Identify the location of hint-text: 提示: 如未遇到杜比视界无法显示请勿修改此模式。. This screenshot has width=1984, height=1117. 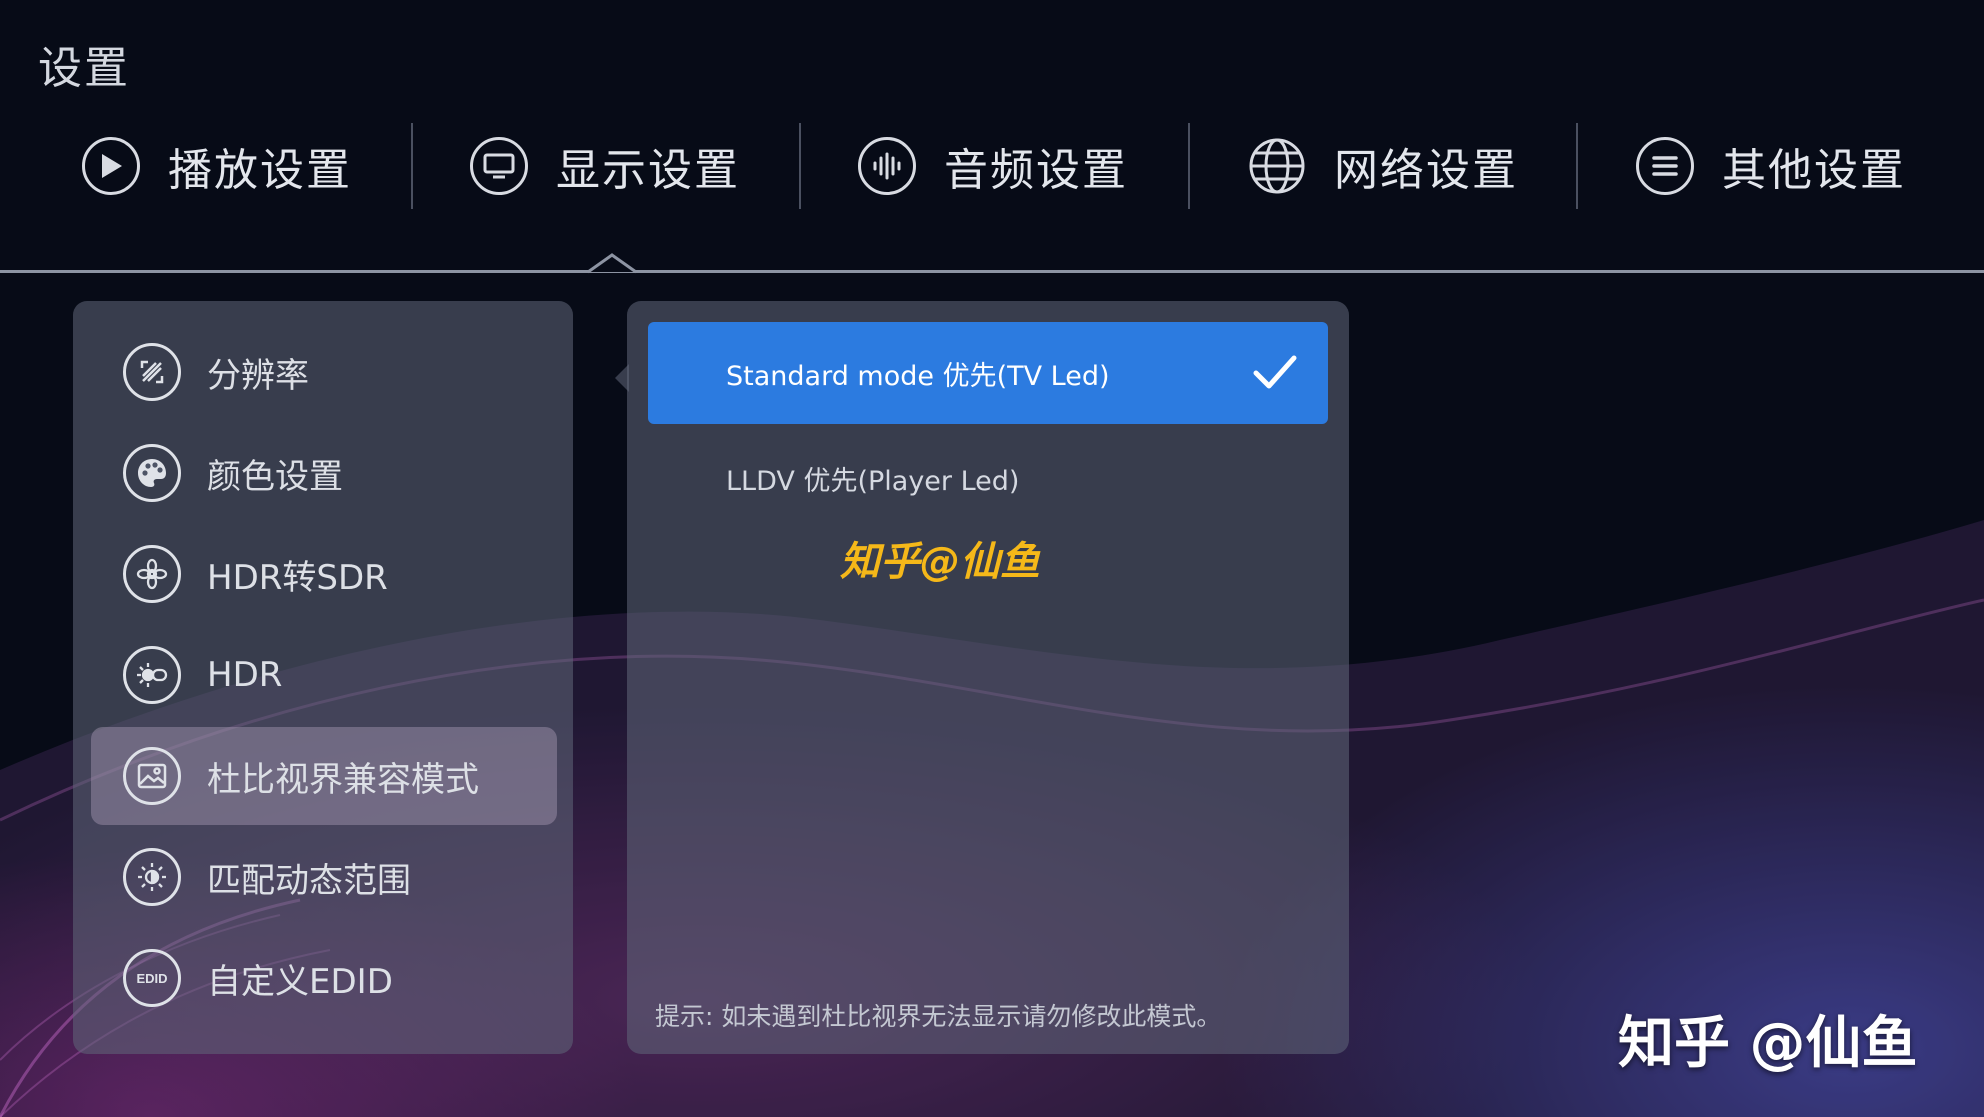
(938, 1016).